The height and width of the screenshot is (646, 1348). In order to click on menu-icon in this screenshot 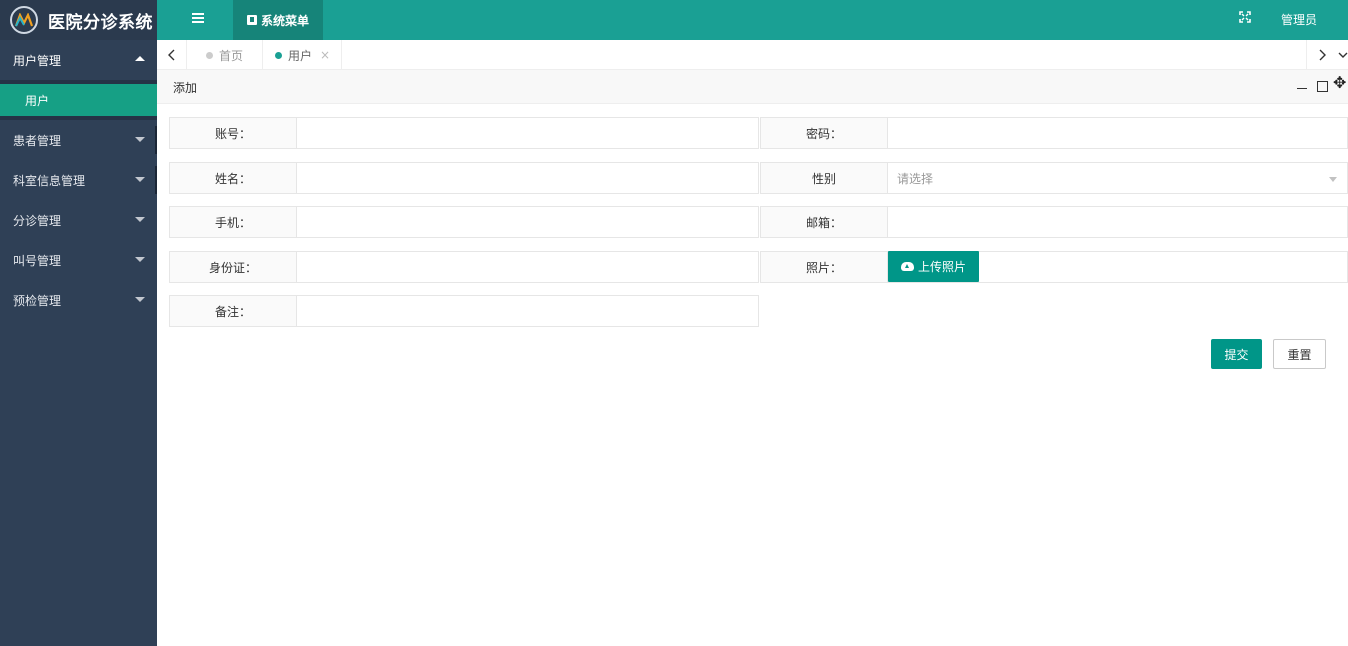, I will do `click(198, 19)`.